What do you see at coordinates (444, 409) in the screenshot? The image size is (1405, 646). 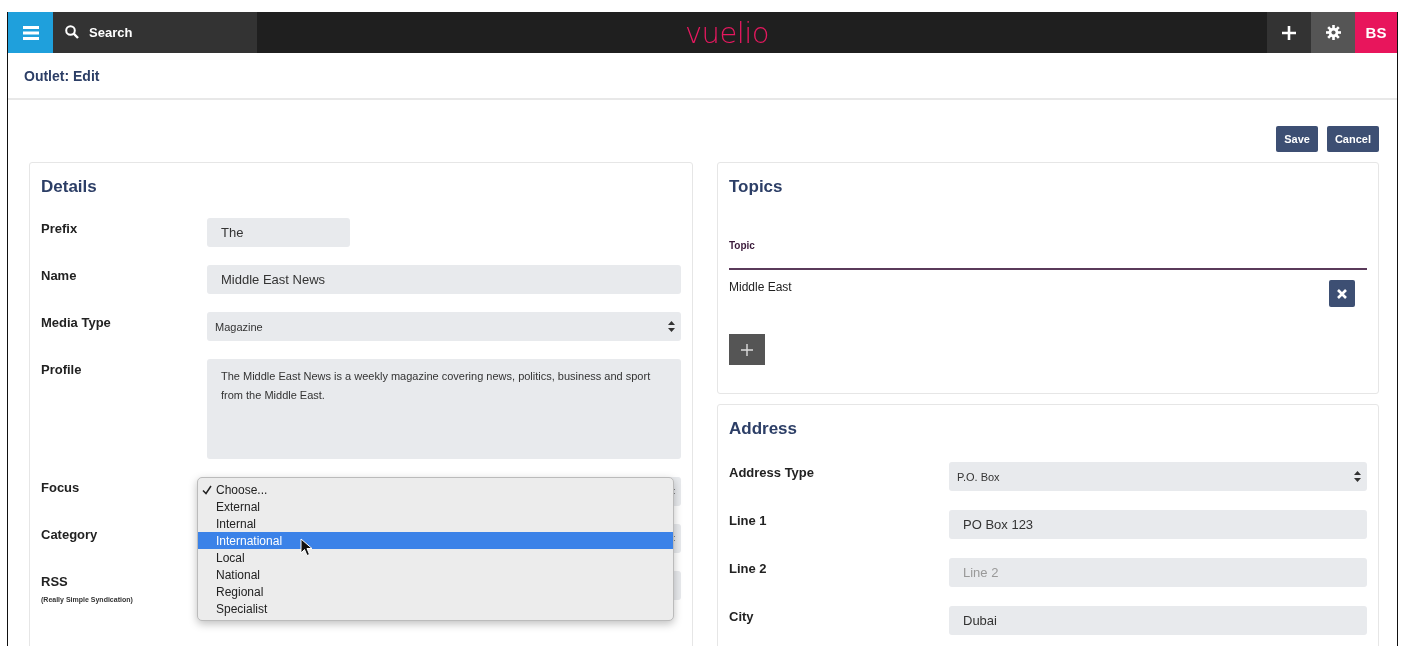 I see `textarea-field: The Middle East News is a weekly magazine covering news, politics, business and sport from the Middle East.` at bounding box center [444, 409].